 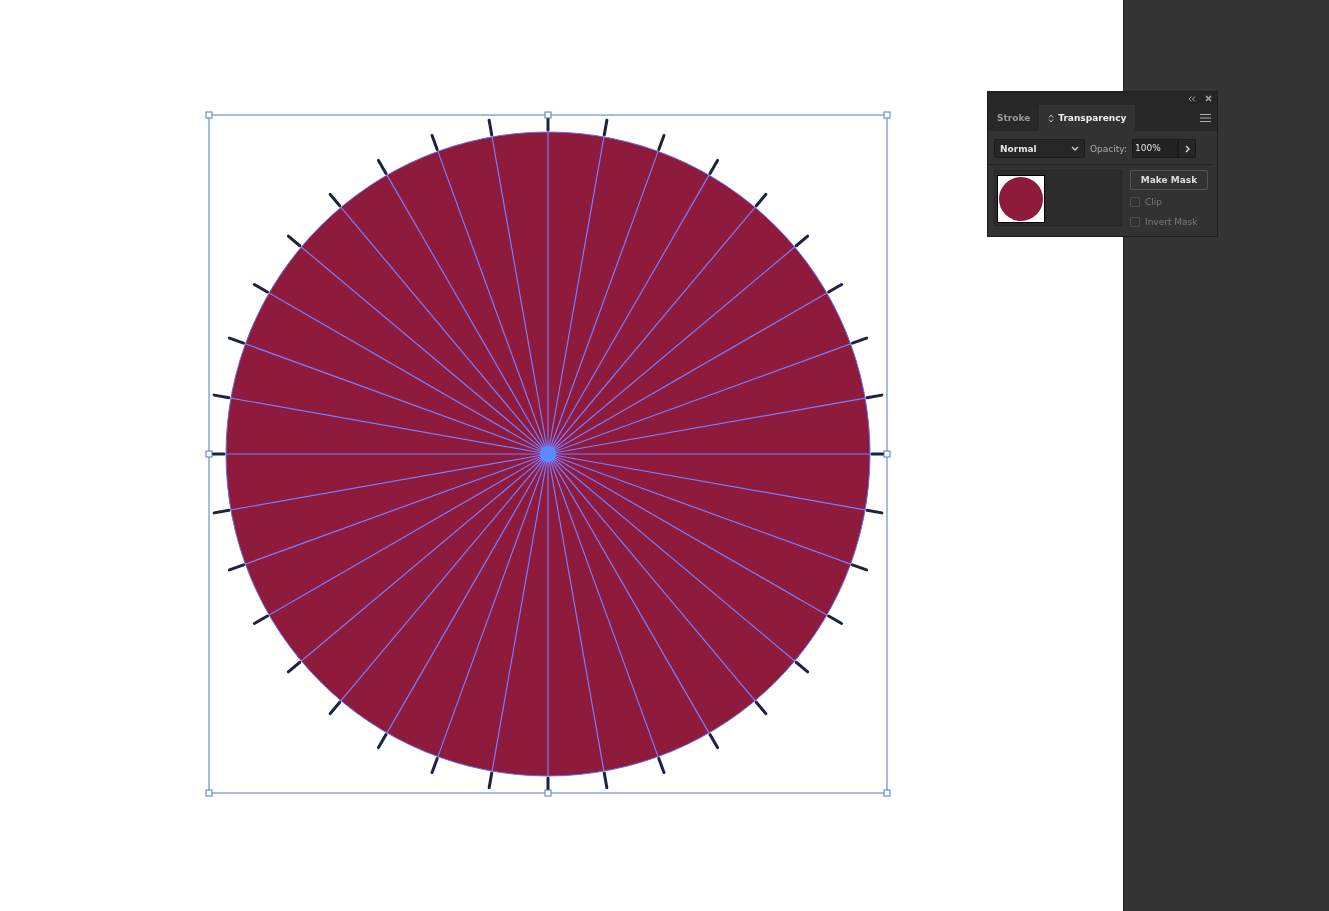 I want to click on blend-mode-dropdown: Normal, so click(x=1039, y=148).